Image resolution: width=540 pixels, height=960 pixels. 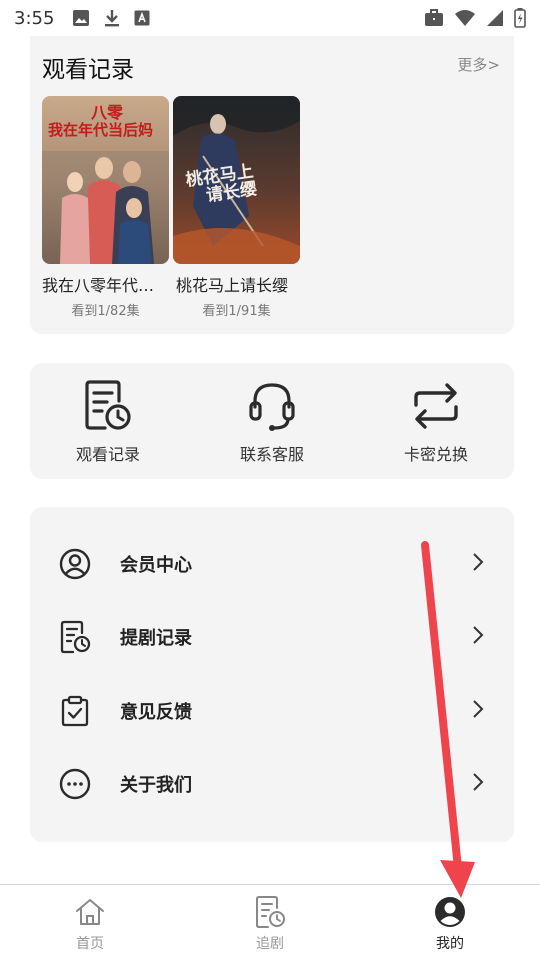 I want to click on wifi-icon, so click(x=465, y=18).